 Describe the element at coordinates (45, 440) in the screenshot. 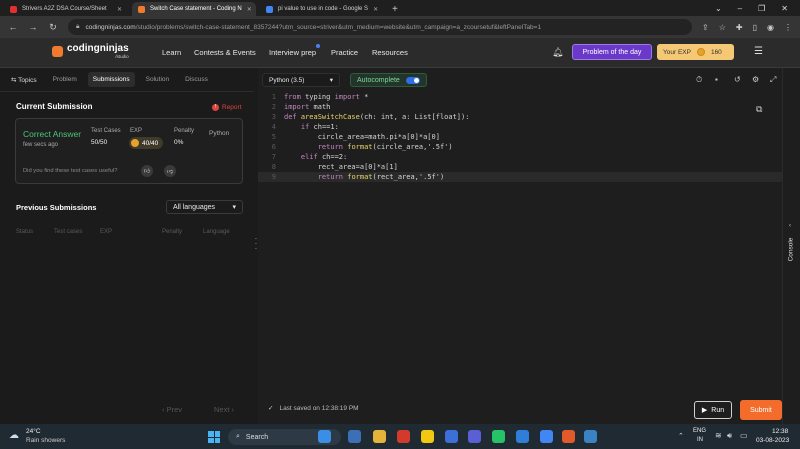

I see `weather-description: Rain showers` at that location.